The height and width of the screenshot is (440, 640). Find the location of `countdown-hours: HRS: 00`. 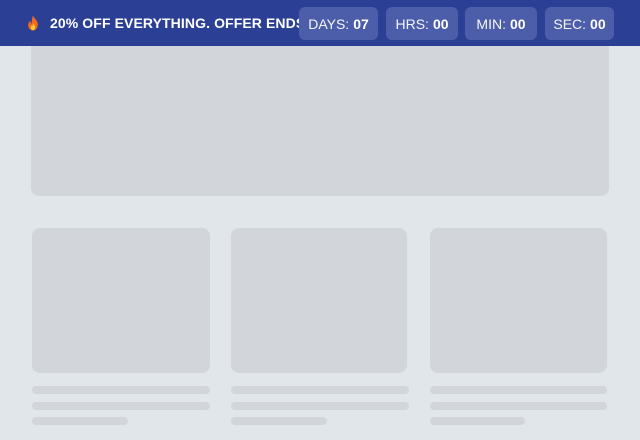

countdown-hours: HRS: 00 is located at coordinates (422, 23).